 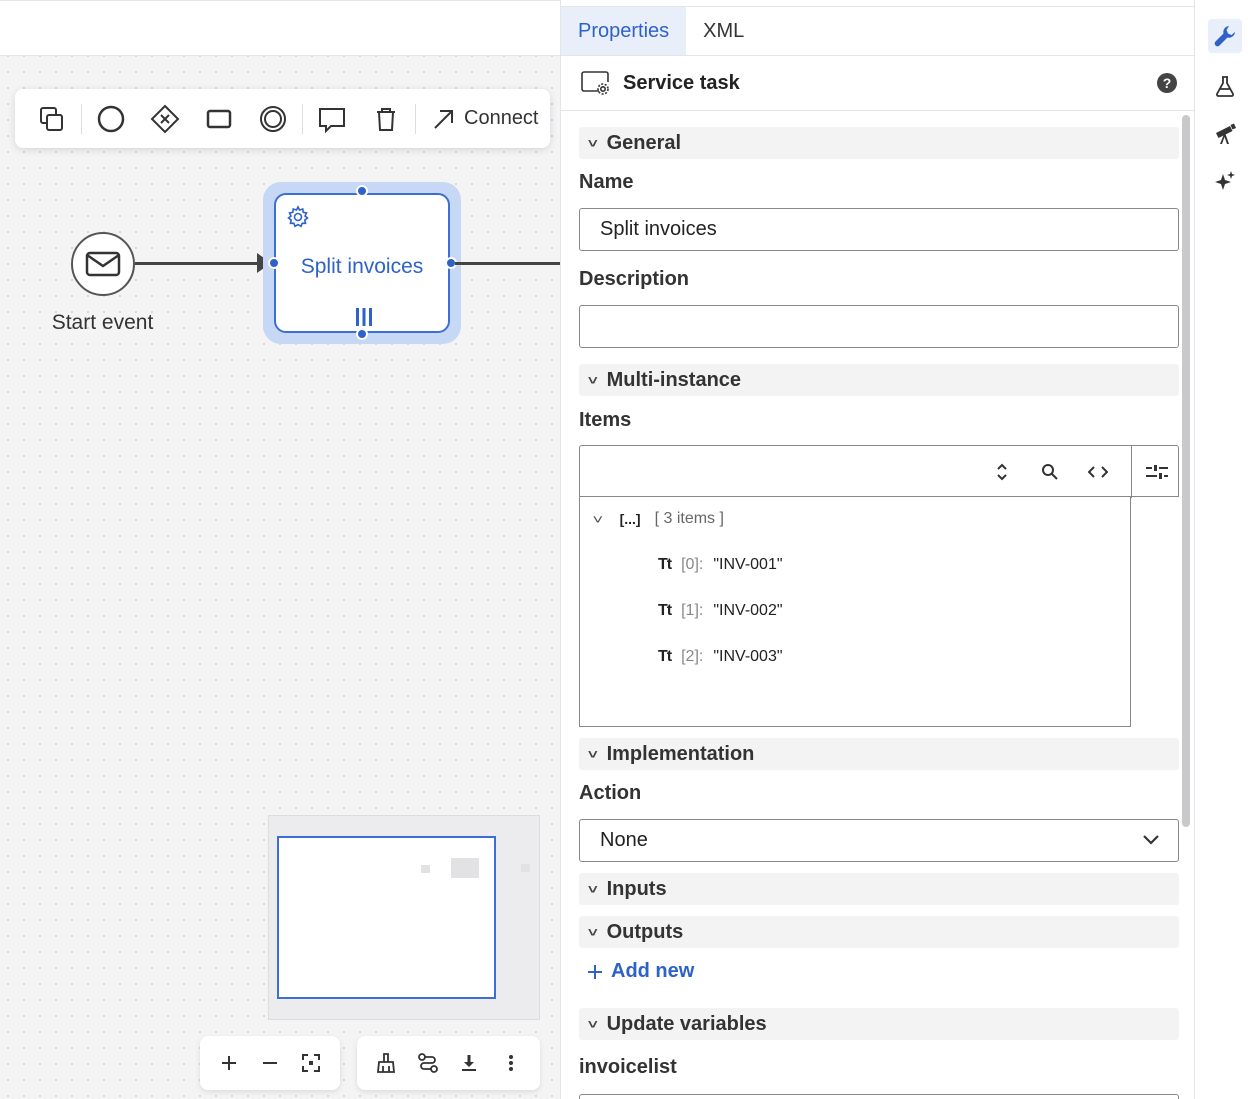 I want to click on rectangle-icon, so click(x=219, y=118).